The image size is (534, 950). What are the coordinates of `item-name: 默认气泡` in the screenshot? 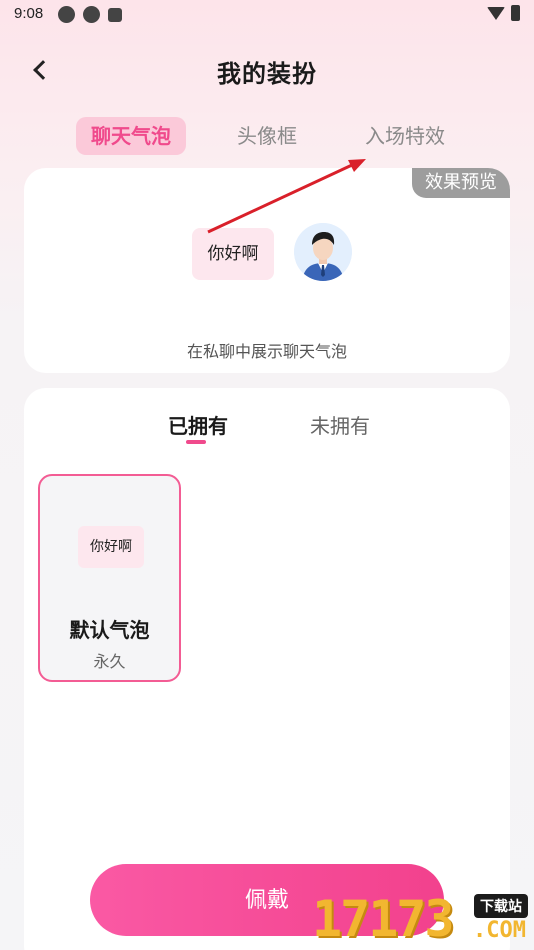 It's located at (109, 630).